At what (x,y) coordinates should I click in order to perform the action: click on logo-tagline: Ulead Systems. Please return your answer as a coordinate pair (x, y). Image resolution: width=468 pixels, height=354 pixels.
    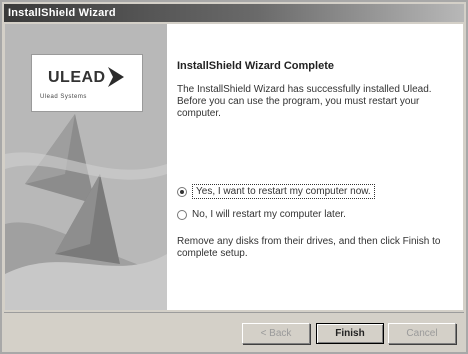
    Looking at the image, I should click on (63, 97).